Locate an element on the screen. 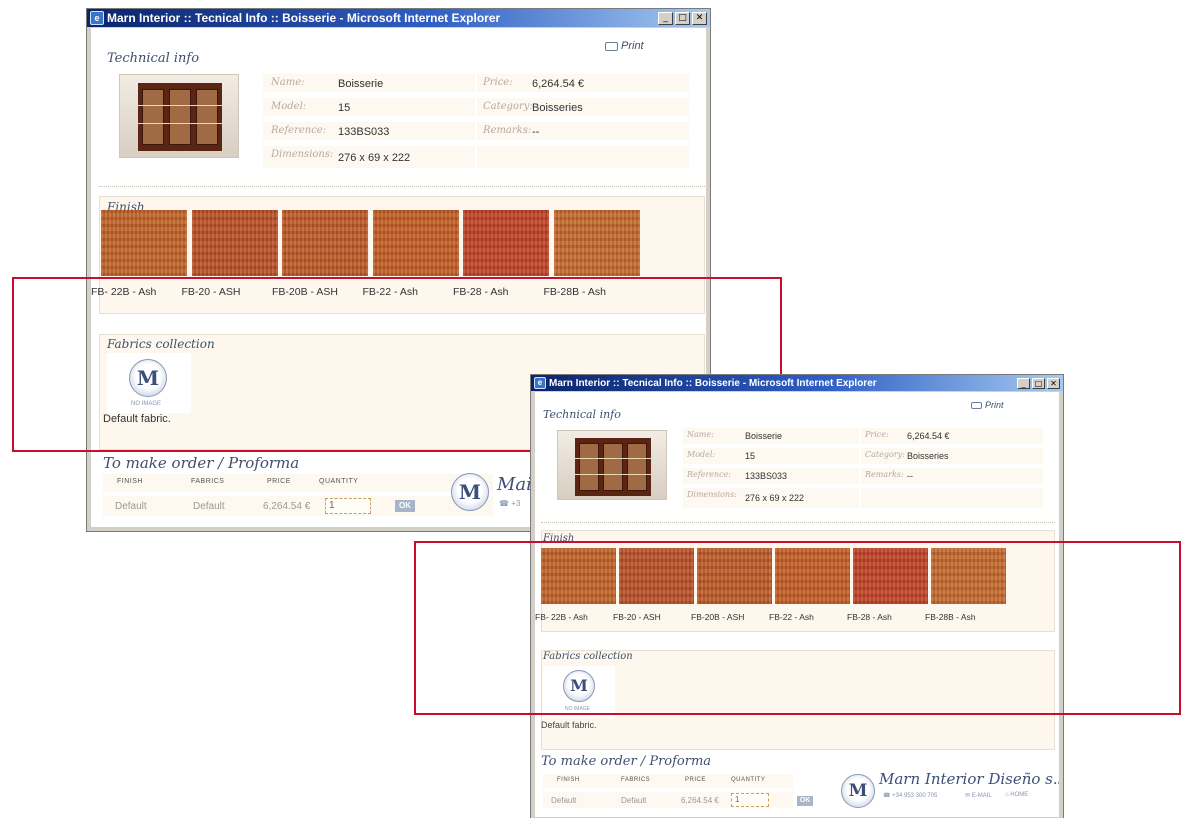 The width and height of the screenshot is (1181, 818). price-value: 6,264.54 € is located at coordinates (928, 436).